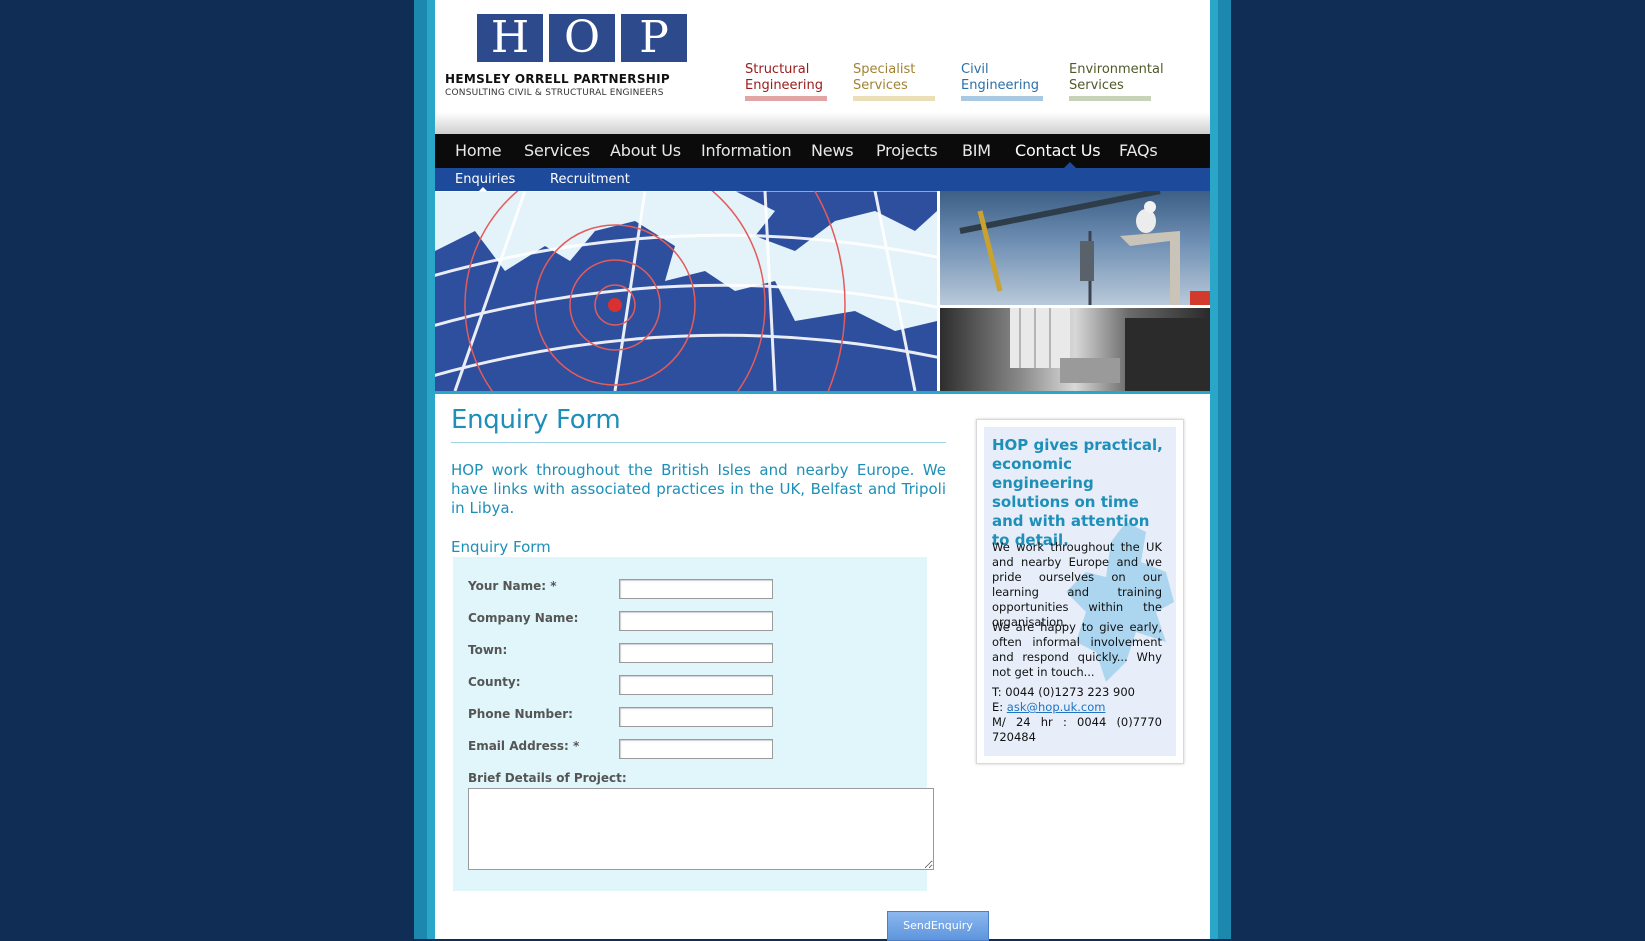  I want to click on nav-bim: BIM, so click(976, 151).